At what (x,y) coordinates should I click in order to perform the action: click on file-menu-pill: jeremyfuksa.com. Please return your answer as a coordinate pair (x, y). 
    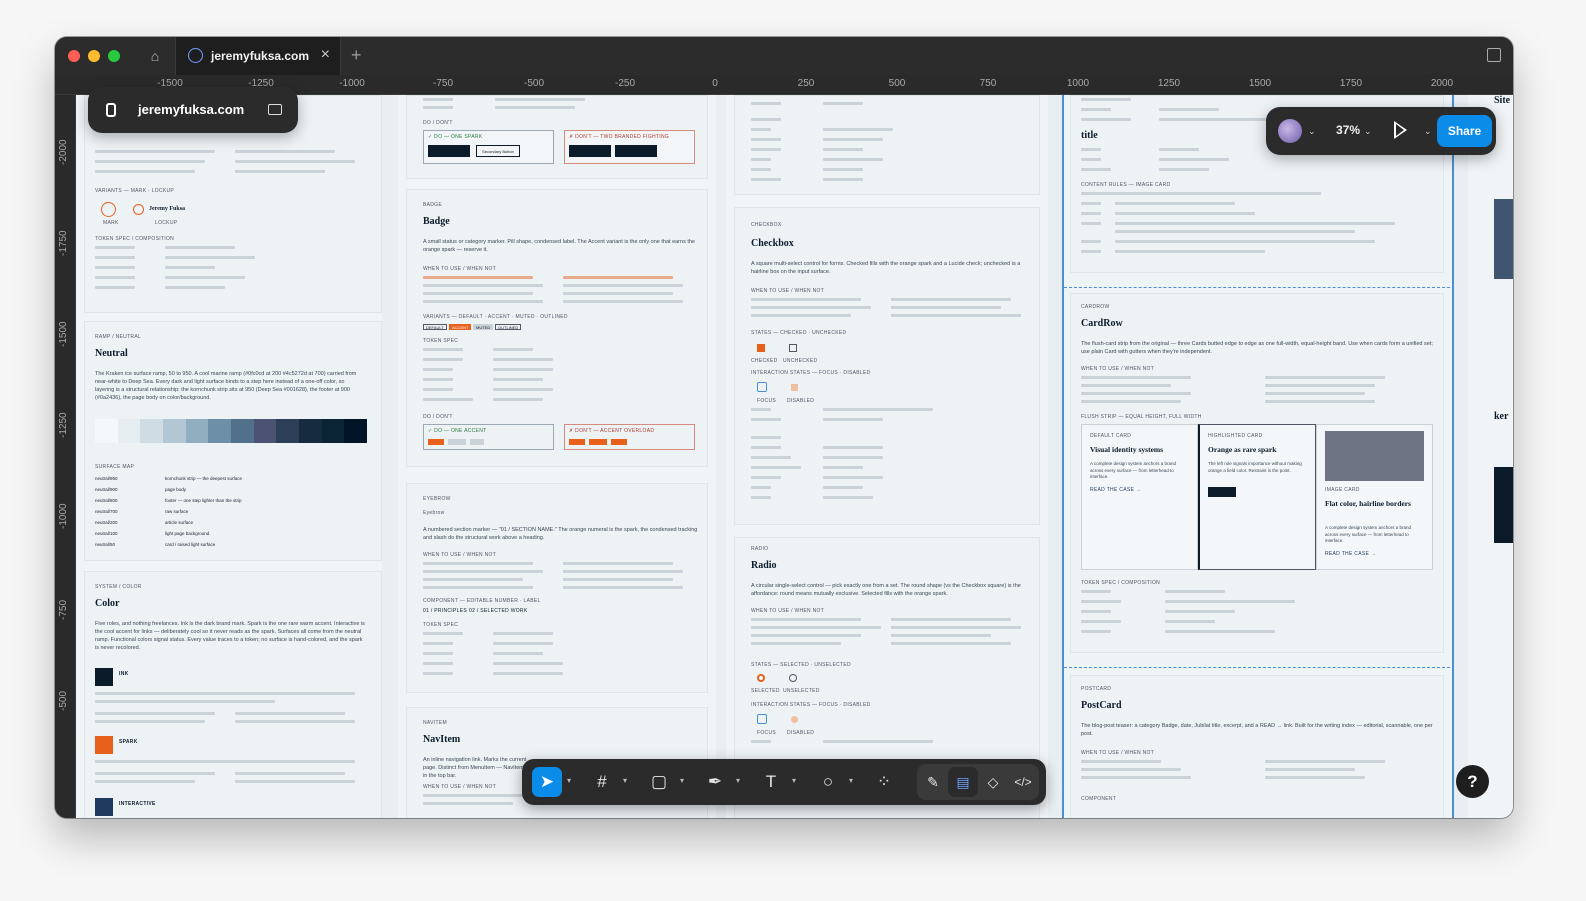
    Looking at the image, I should click on (193, 110).